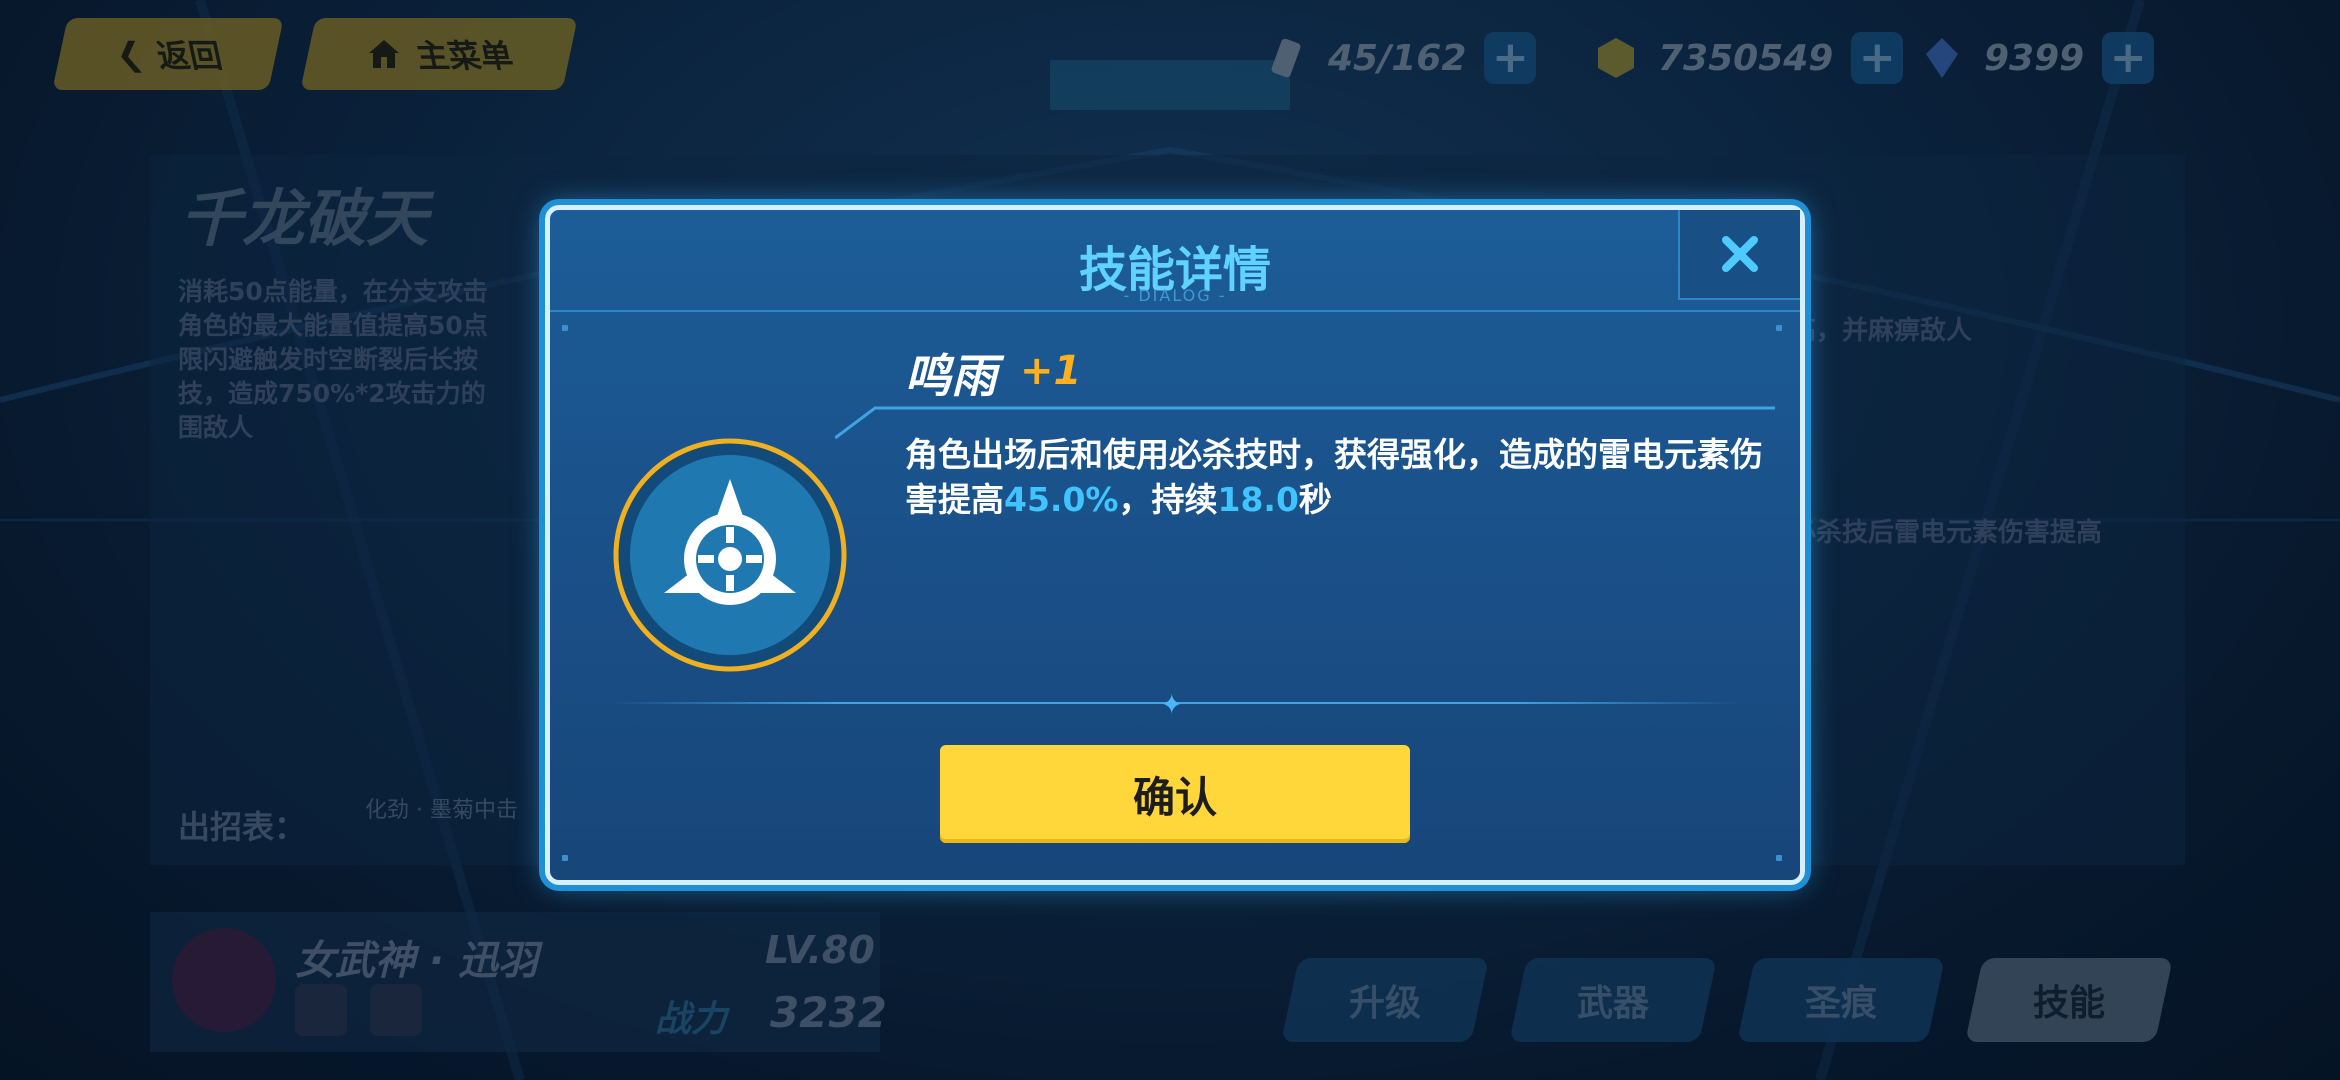 The image size is (2340, 1080). I want to click on skill-level: +1, so click(1051, 371).